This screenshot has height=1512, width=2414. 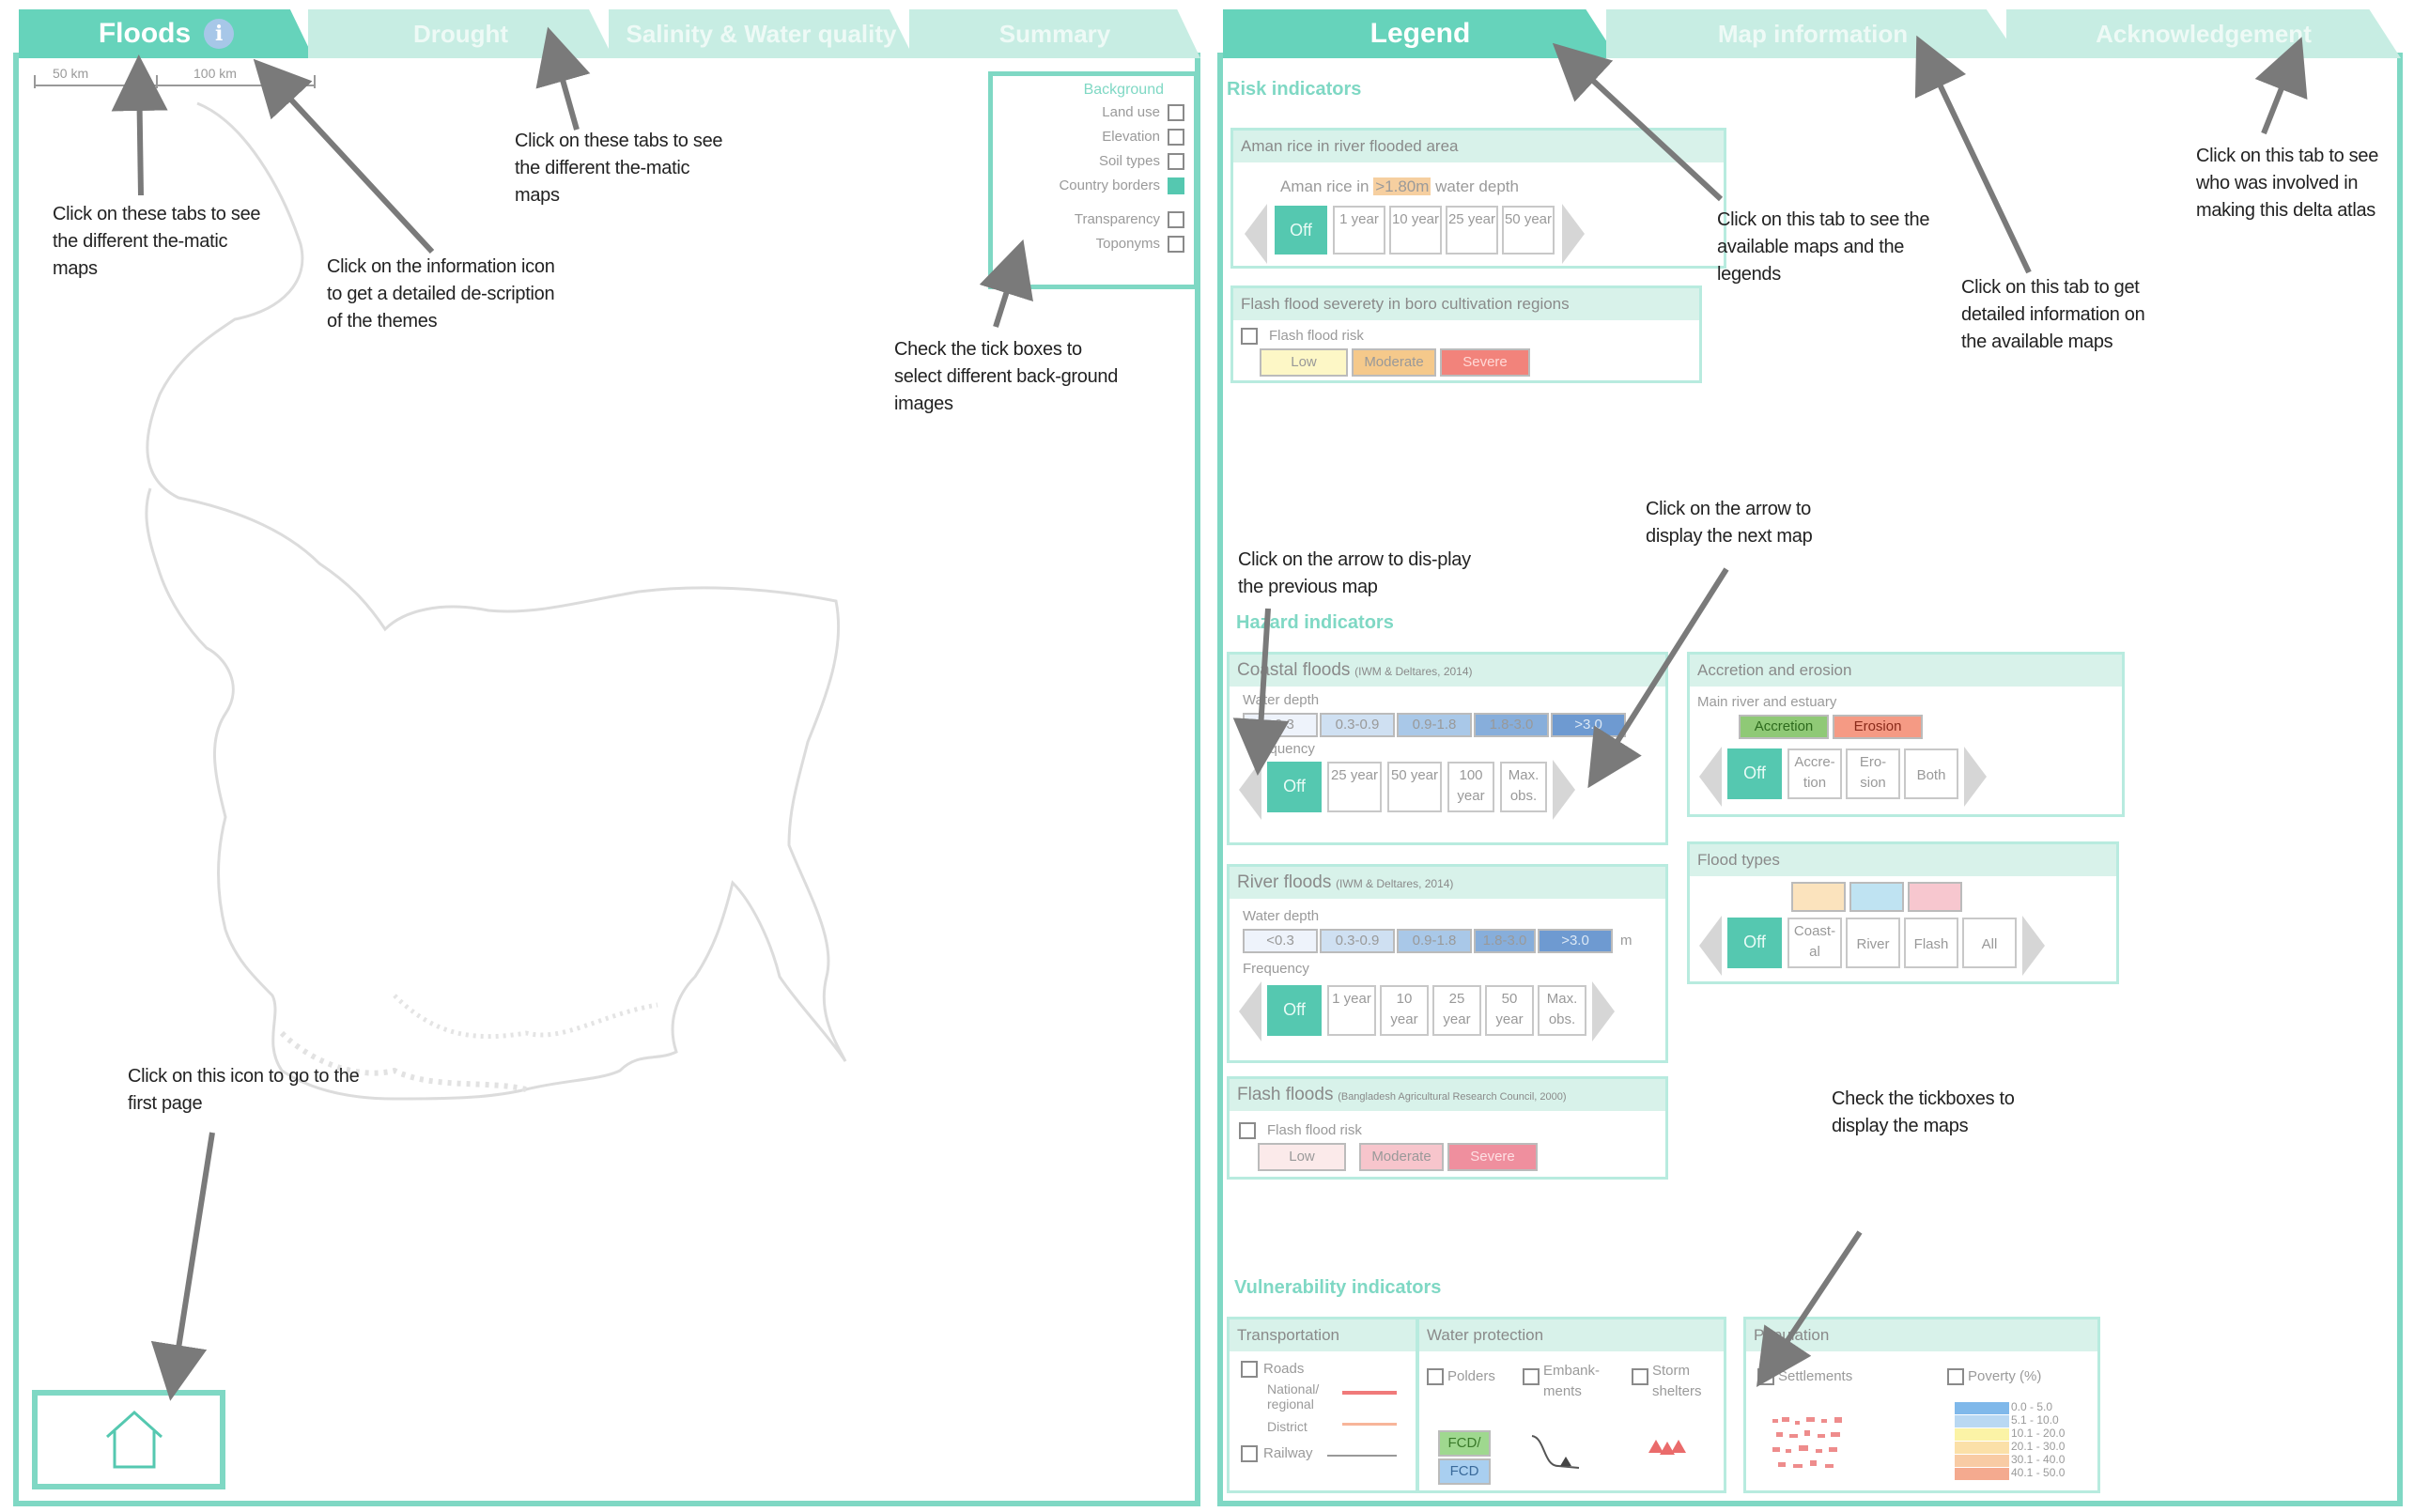 I want to click on subtitle-part: Aman rice in, so click(x=1325, y=186).